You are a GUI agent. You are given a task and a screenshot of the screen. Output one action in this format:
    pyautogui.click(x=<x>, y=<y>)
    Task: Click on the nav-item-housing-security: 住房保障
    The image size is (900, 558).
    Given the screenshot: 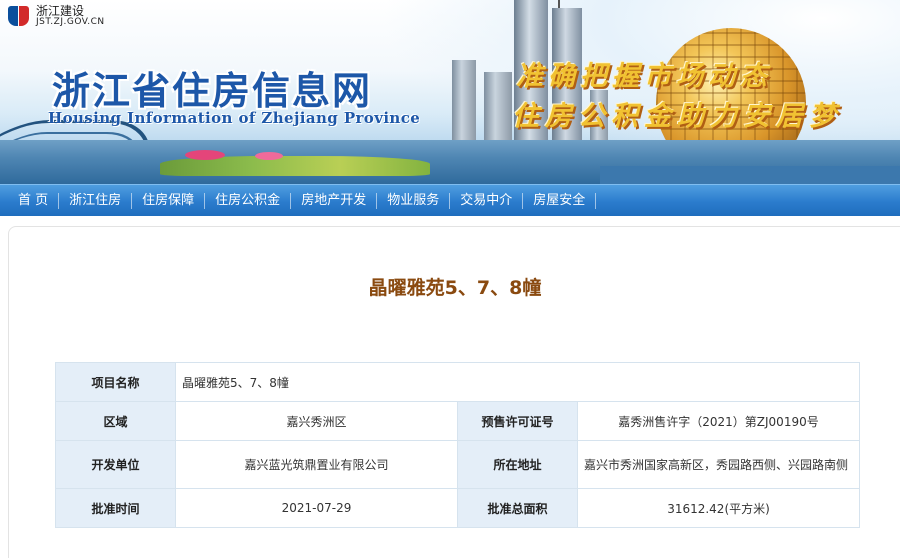 What is the action you would take?
    pyautogui.click(x=168, y=201)
    